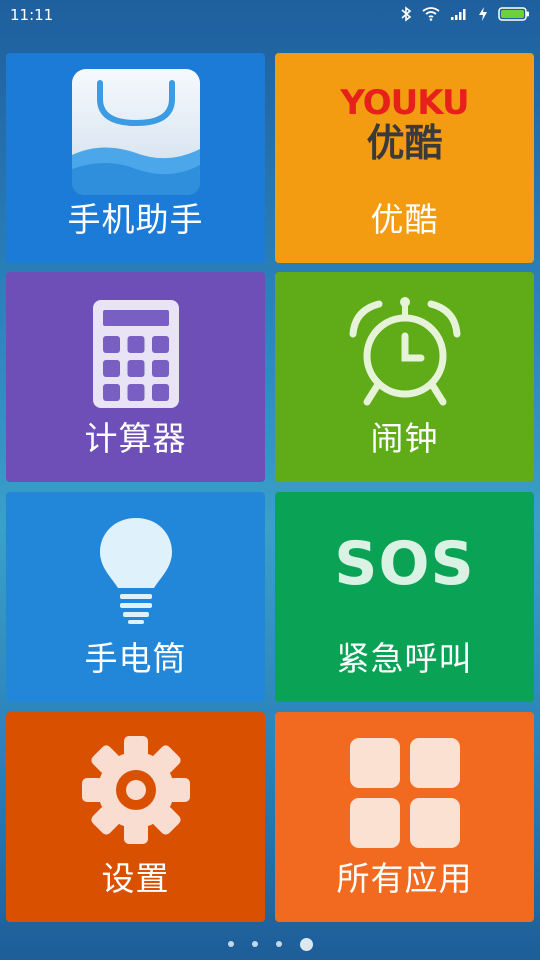  I want to click on sos-icon-text: SOS, so click(404, 564).